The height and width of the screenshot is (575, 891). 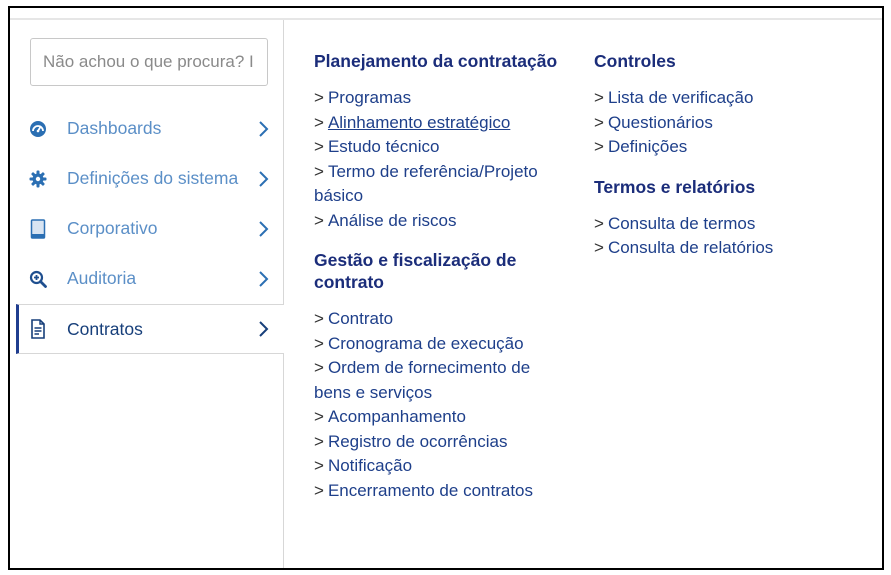 I want to click on menu-link-contrato: > Contrato, so click(x=439, y=319).